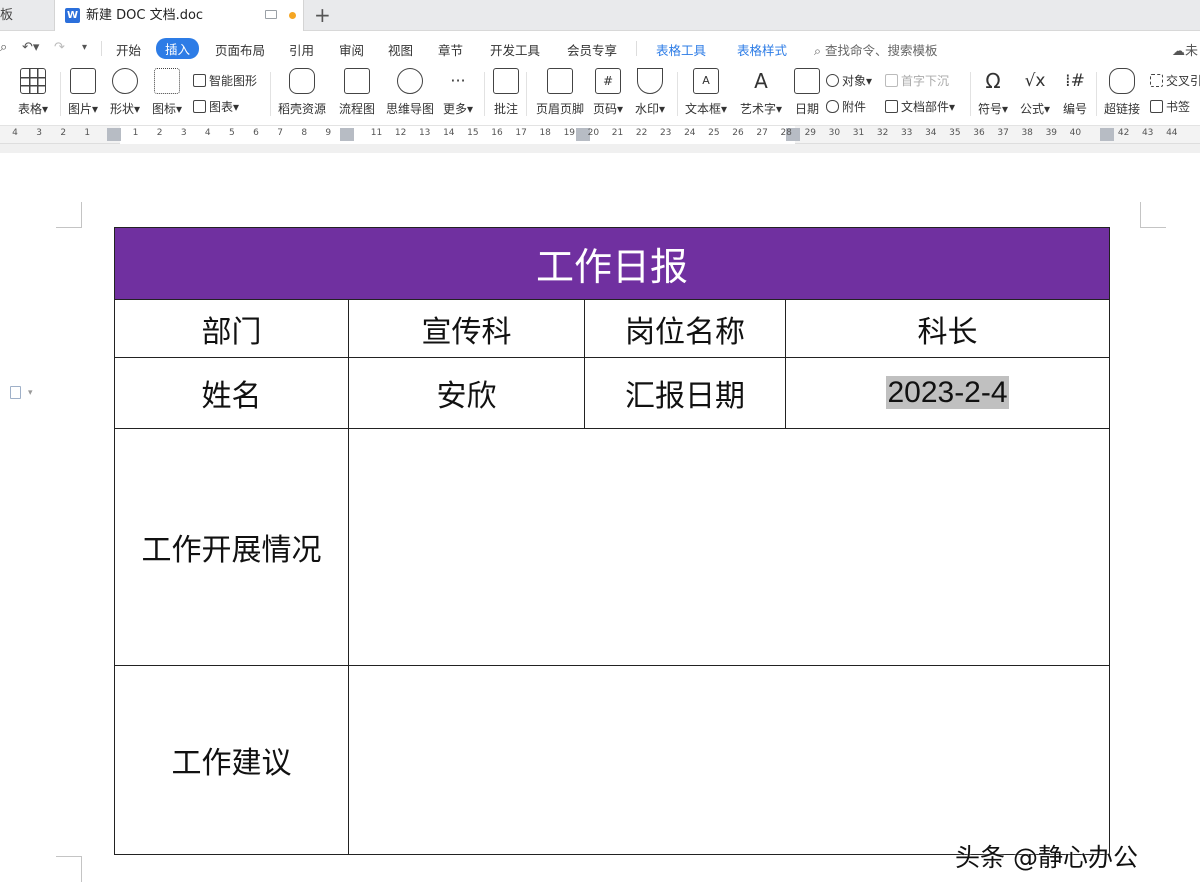 The width and height of the screenshot is (1200, 896). I want to click on menu-table-tools: 表格工具, so click(681, 49).